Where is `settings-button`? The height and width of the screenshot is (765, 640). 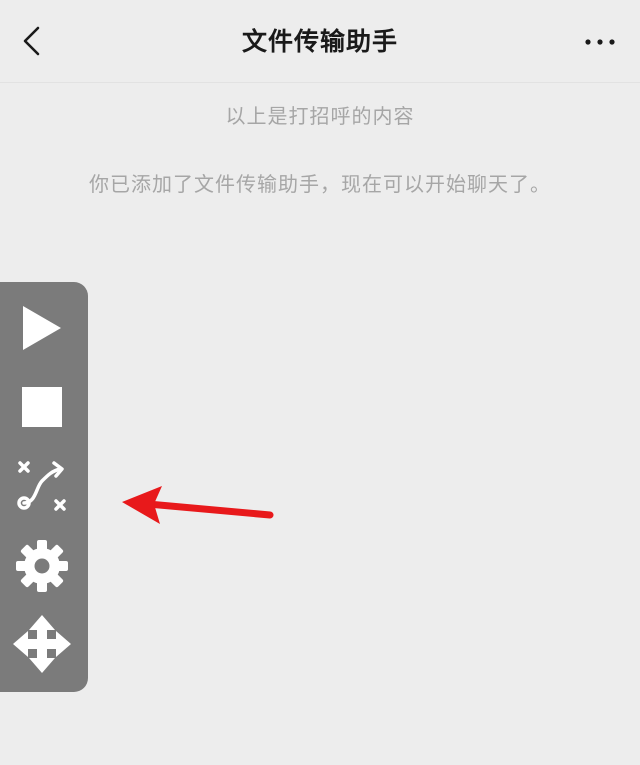
settings-button is located at coordinates (42, 566).